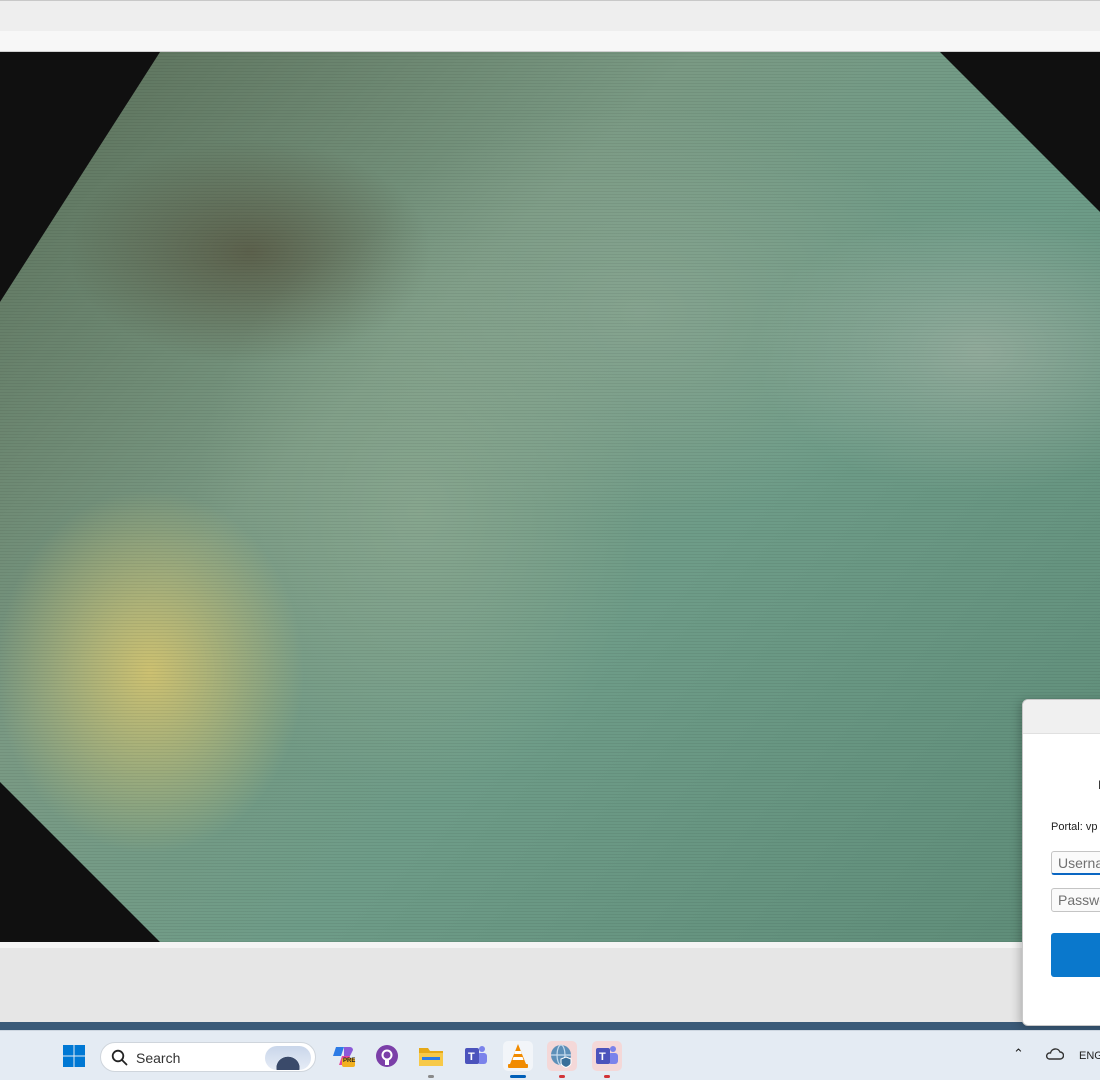 Image resolution: width=1100 pixels, height=1080 pixels. I want to click on taskbar-app-teams-new: T, so click(607, 1059).